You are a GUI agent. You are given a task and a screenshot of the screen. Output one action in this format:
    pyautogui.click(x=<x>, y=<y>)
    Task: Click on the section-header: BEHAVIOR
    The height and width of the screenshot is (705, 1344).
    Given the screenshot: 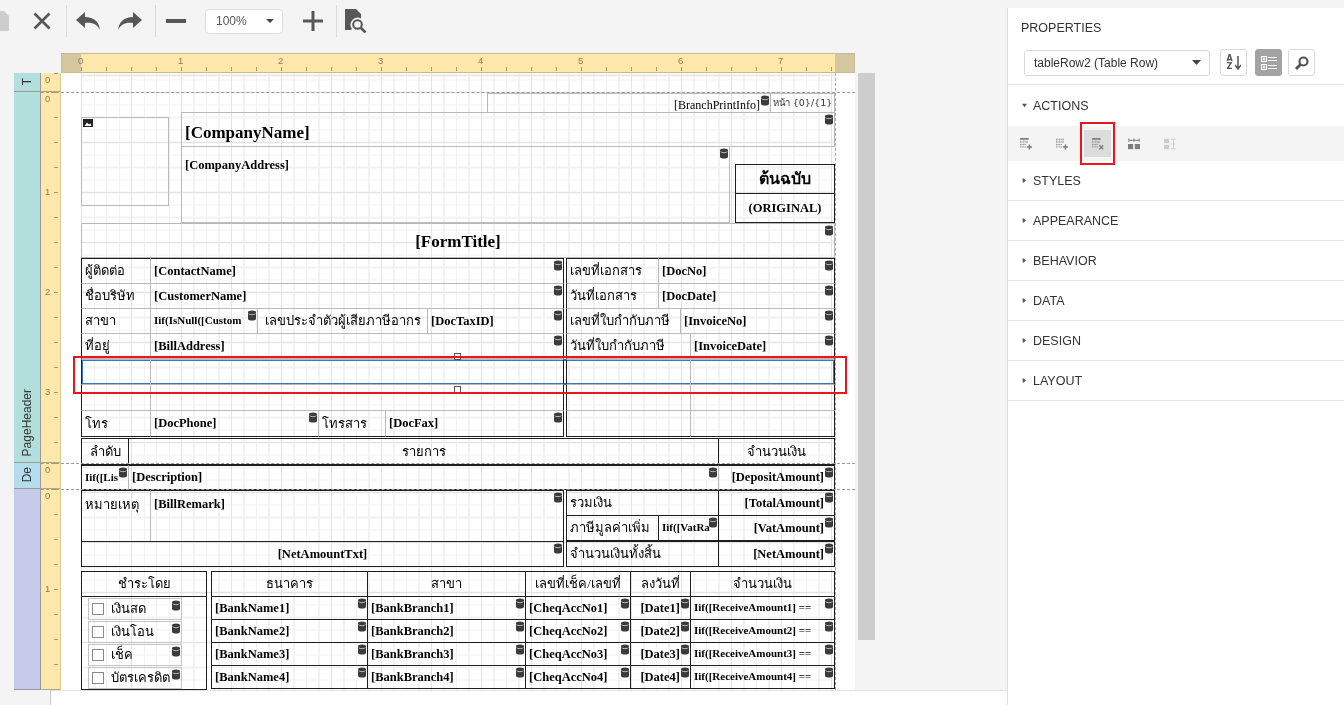 What is the action you would take?
    pyautogui.click(x=1176, y=261)
    